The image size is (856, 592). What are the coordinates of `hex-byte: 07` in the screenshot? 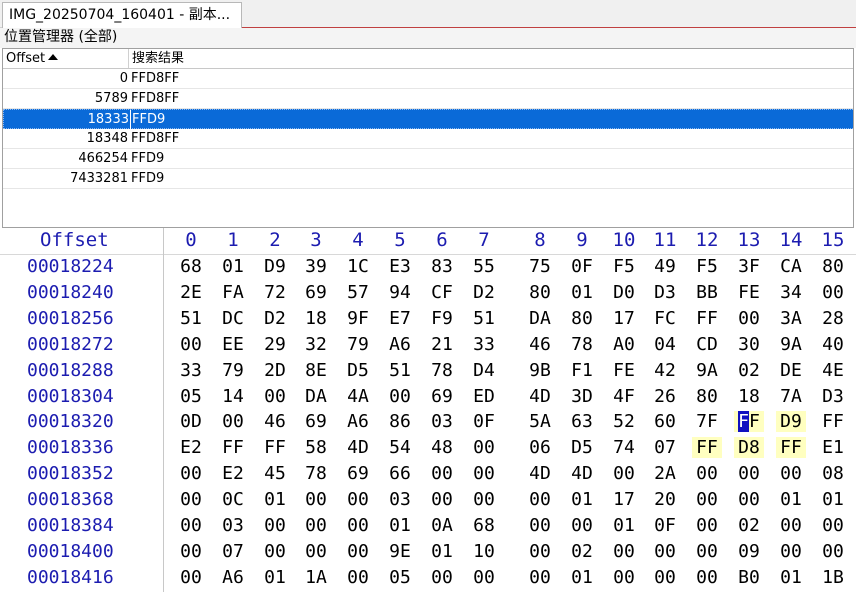 It's located at (665, 447).